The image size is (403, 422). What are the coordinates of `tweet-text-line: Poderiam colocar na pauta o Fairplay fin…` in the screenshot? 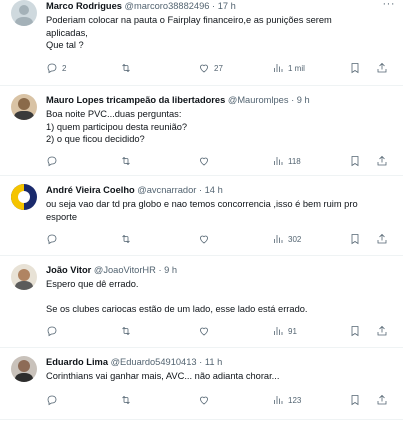 It's located at (189, 20).